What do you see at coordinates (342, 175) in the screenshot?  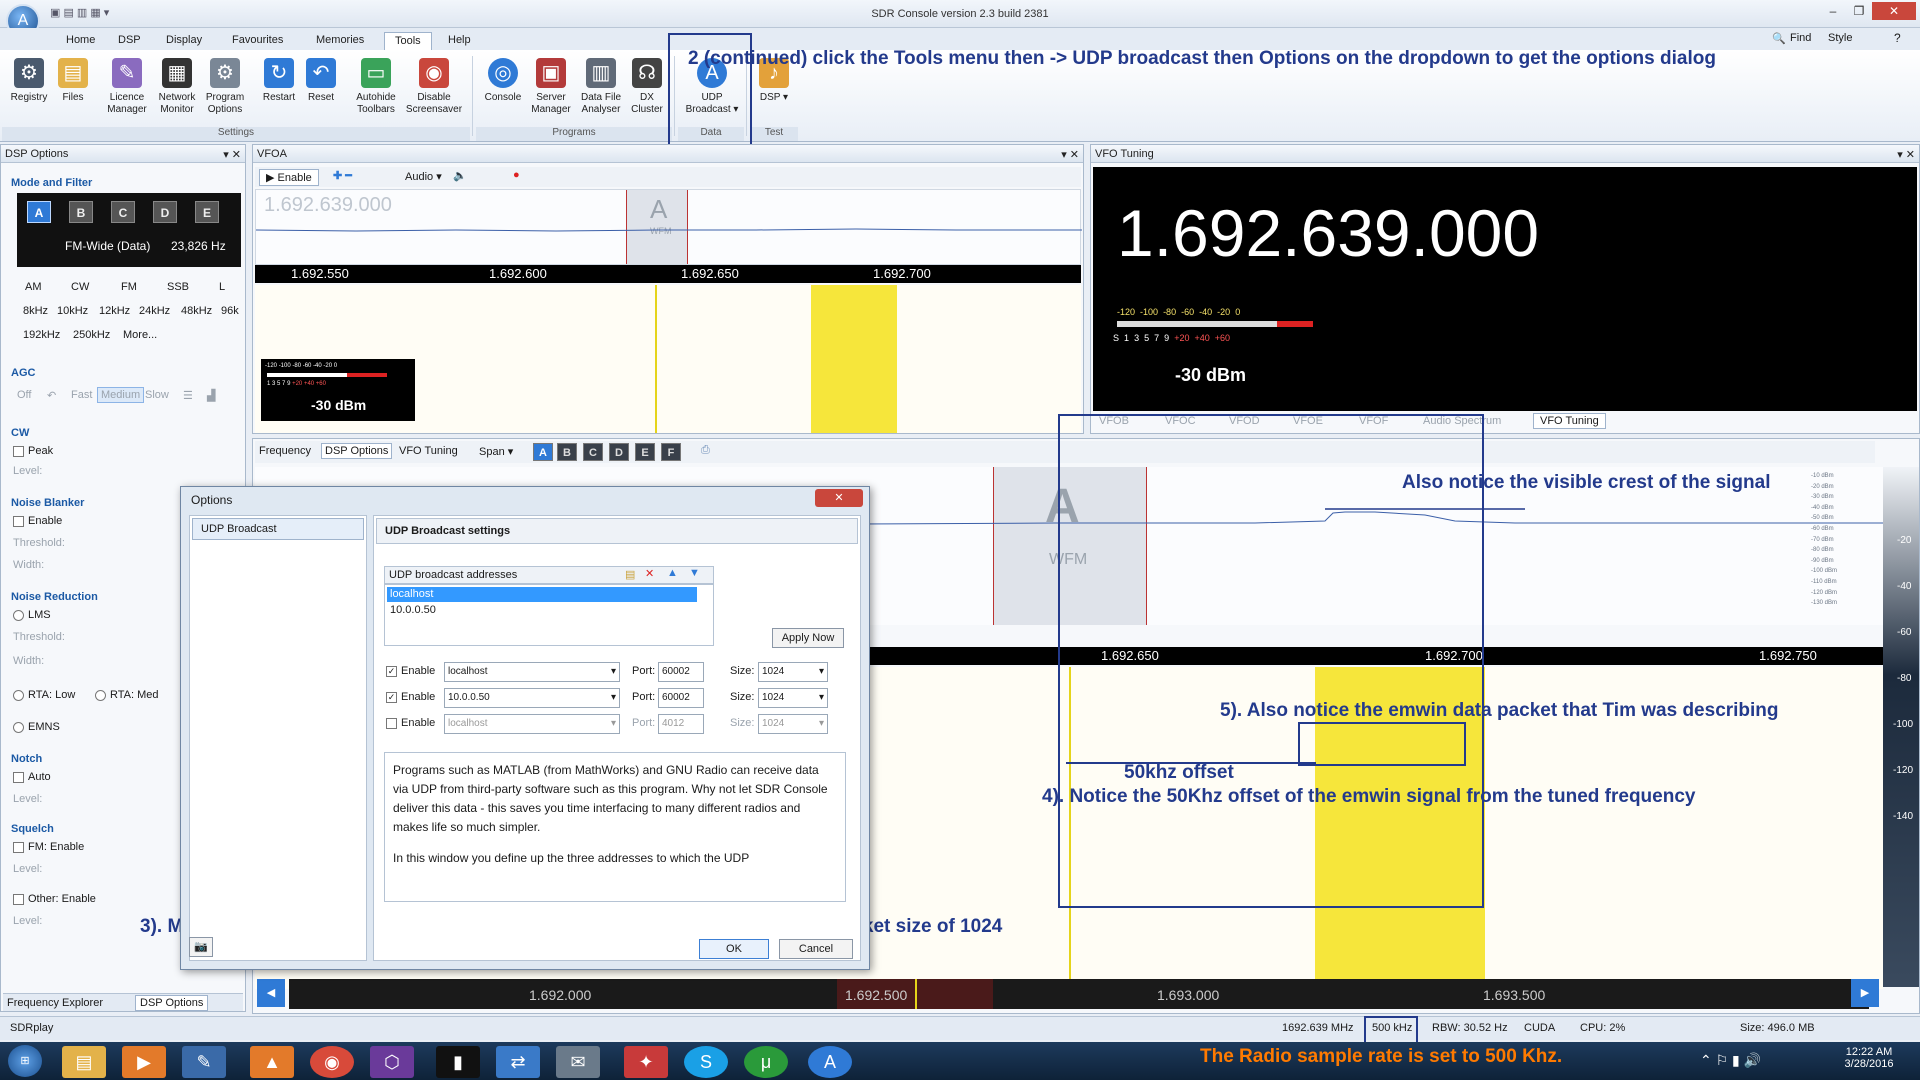 I see `zoom-in-icon: ✚ ━` at bounding box center [342, 175].